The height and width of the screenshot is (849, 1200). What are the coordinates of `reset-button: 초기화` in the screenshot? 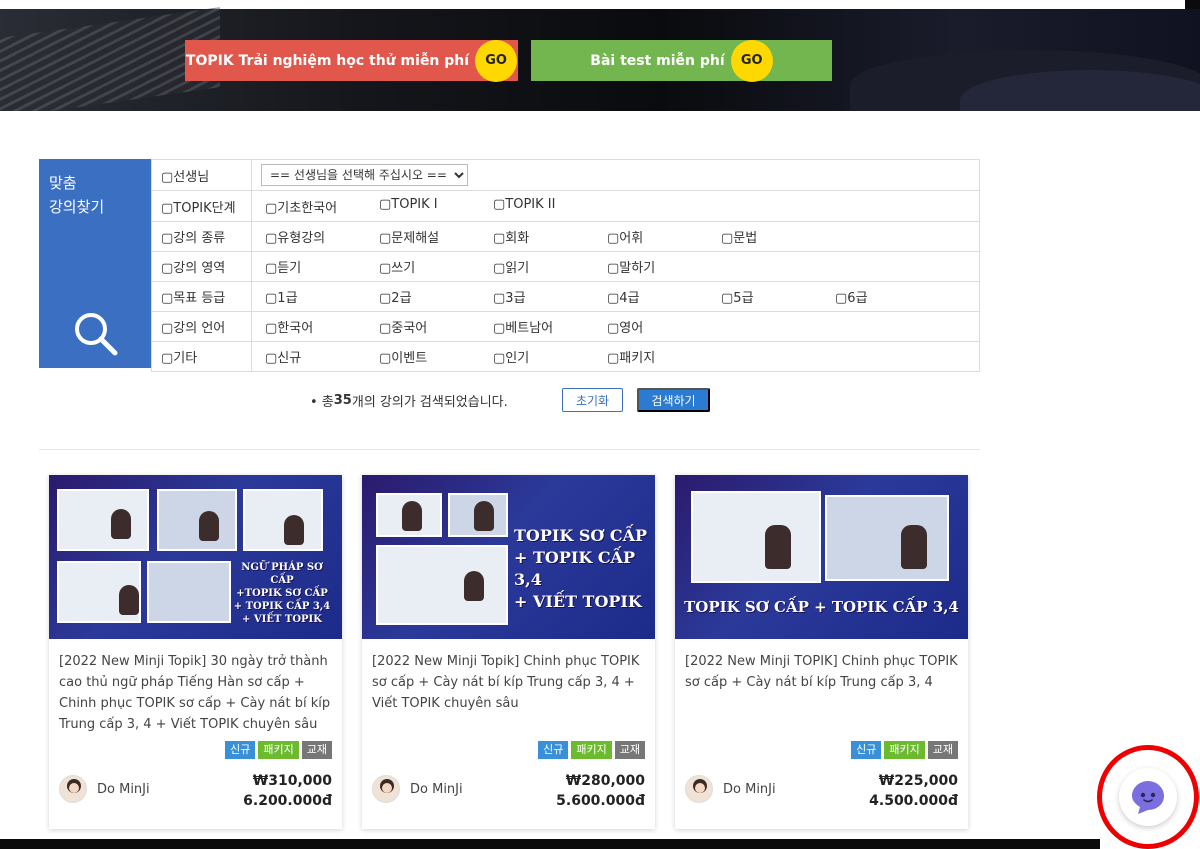 It's located at (592, 400).